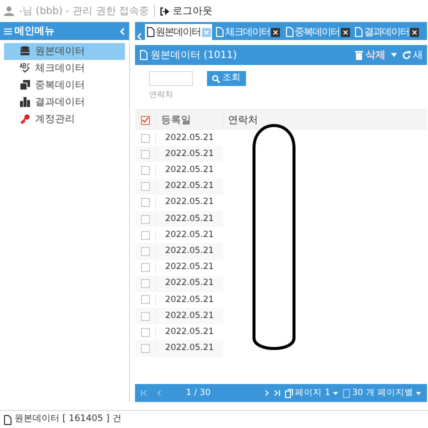 This screenshot has height=428, width=428. Describe the element at coordinates (198, 393) in the screenshot. I see `page-position: 1 / 30` at that location.